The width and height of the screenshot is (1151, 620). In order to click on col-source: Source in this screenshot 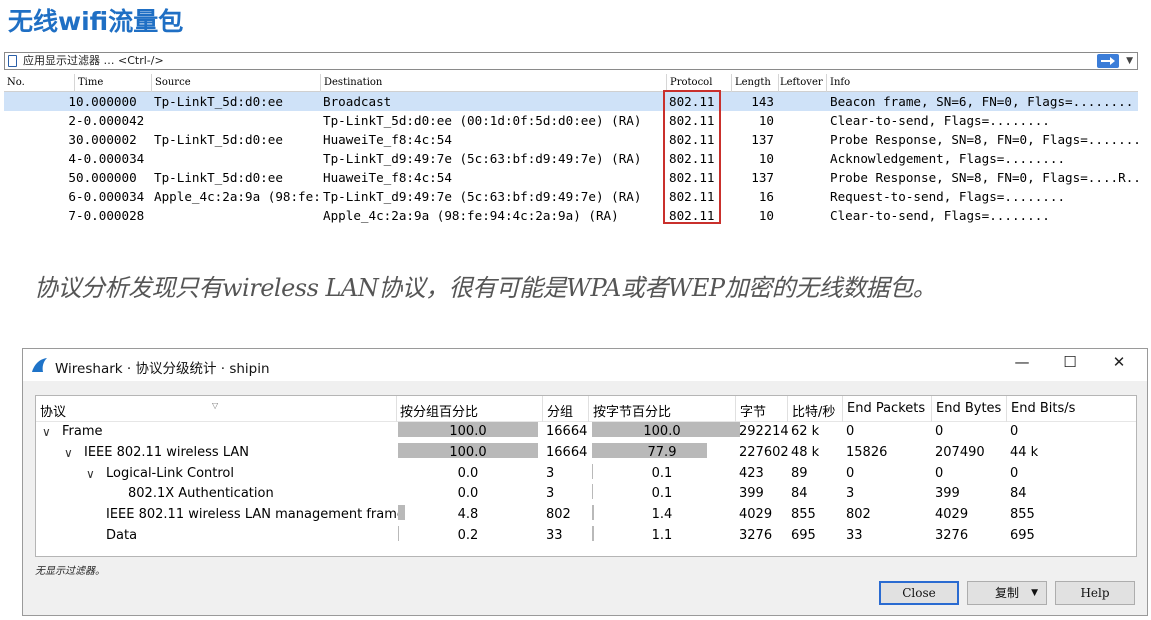, I will do `click(173, 82)`.